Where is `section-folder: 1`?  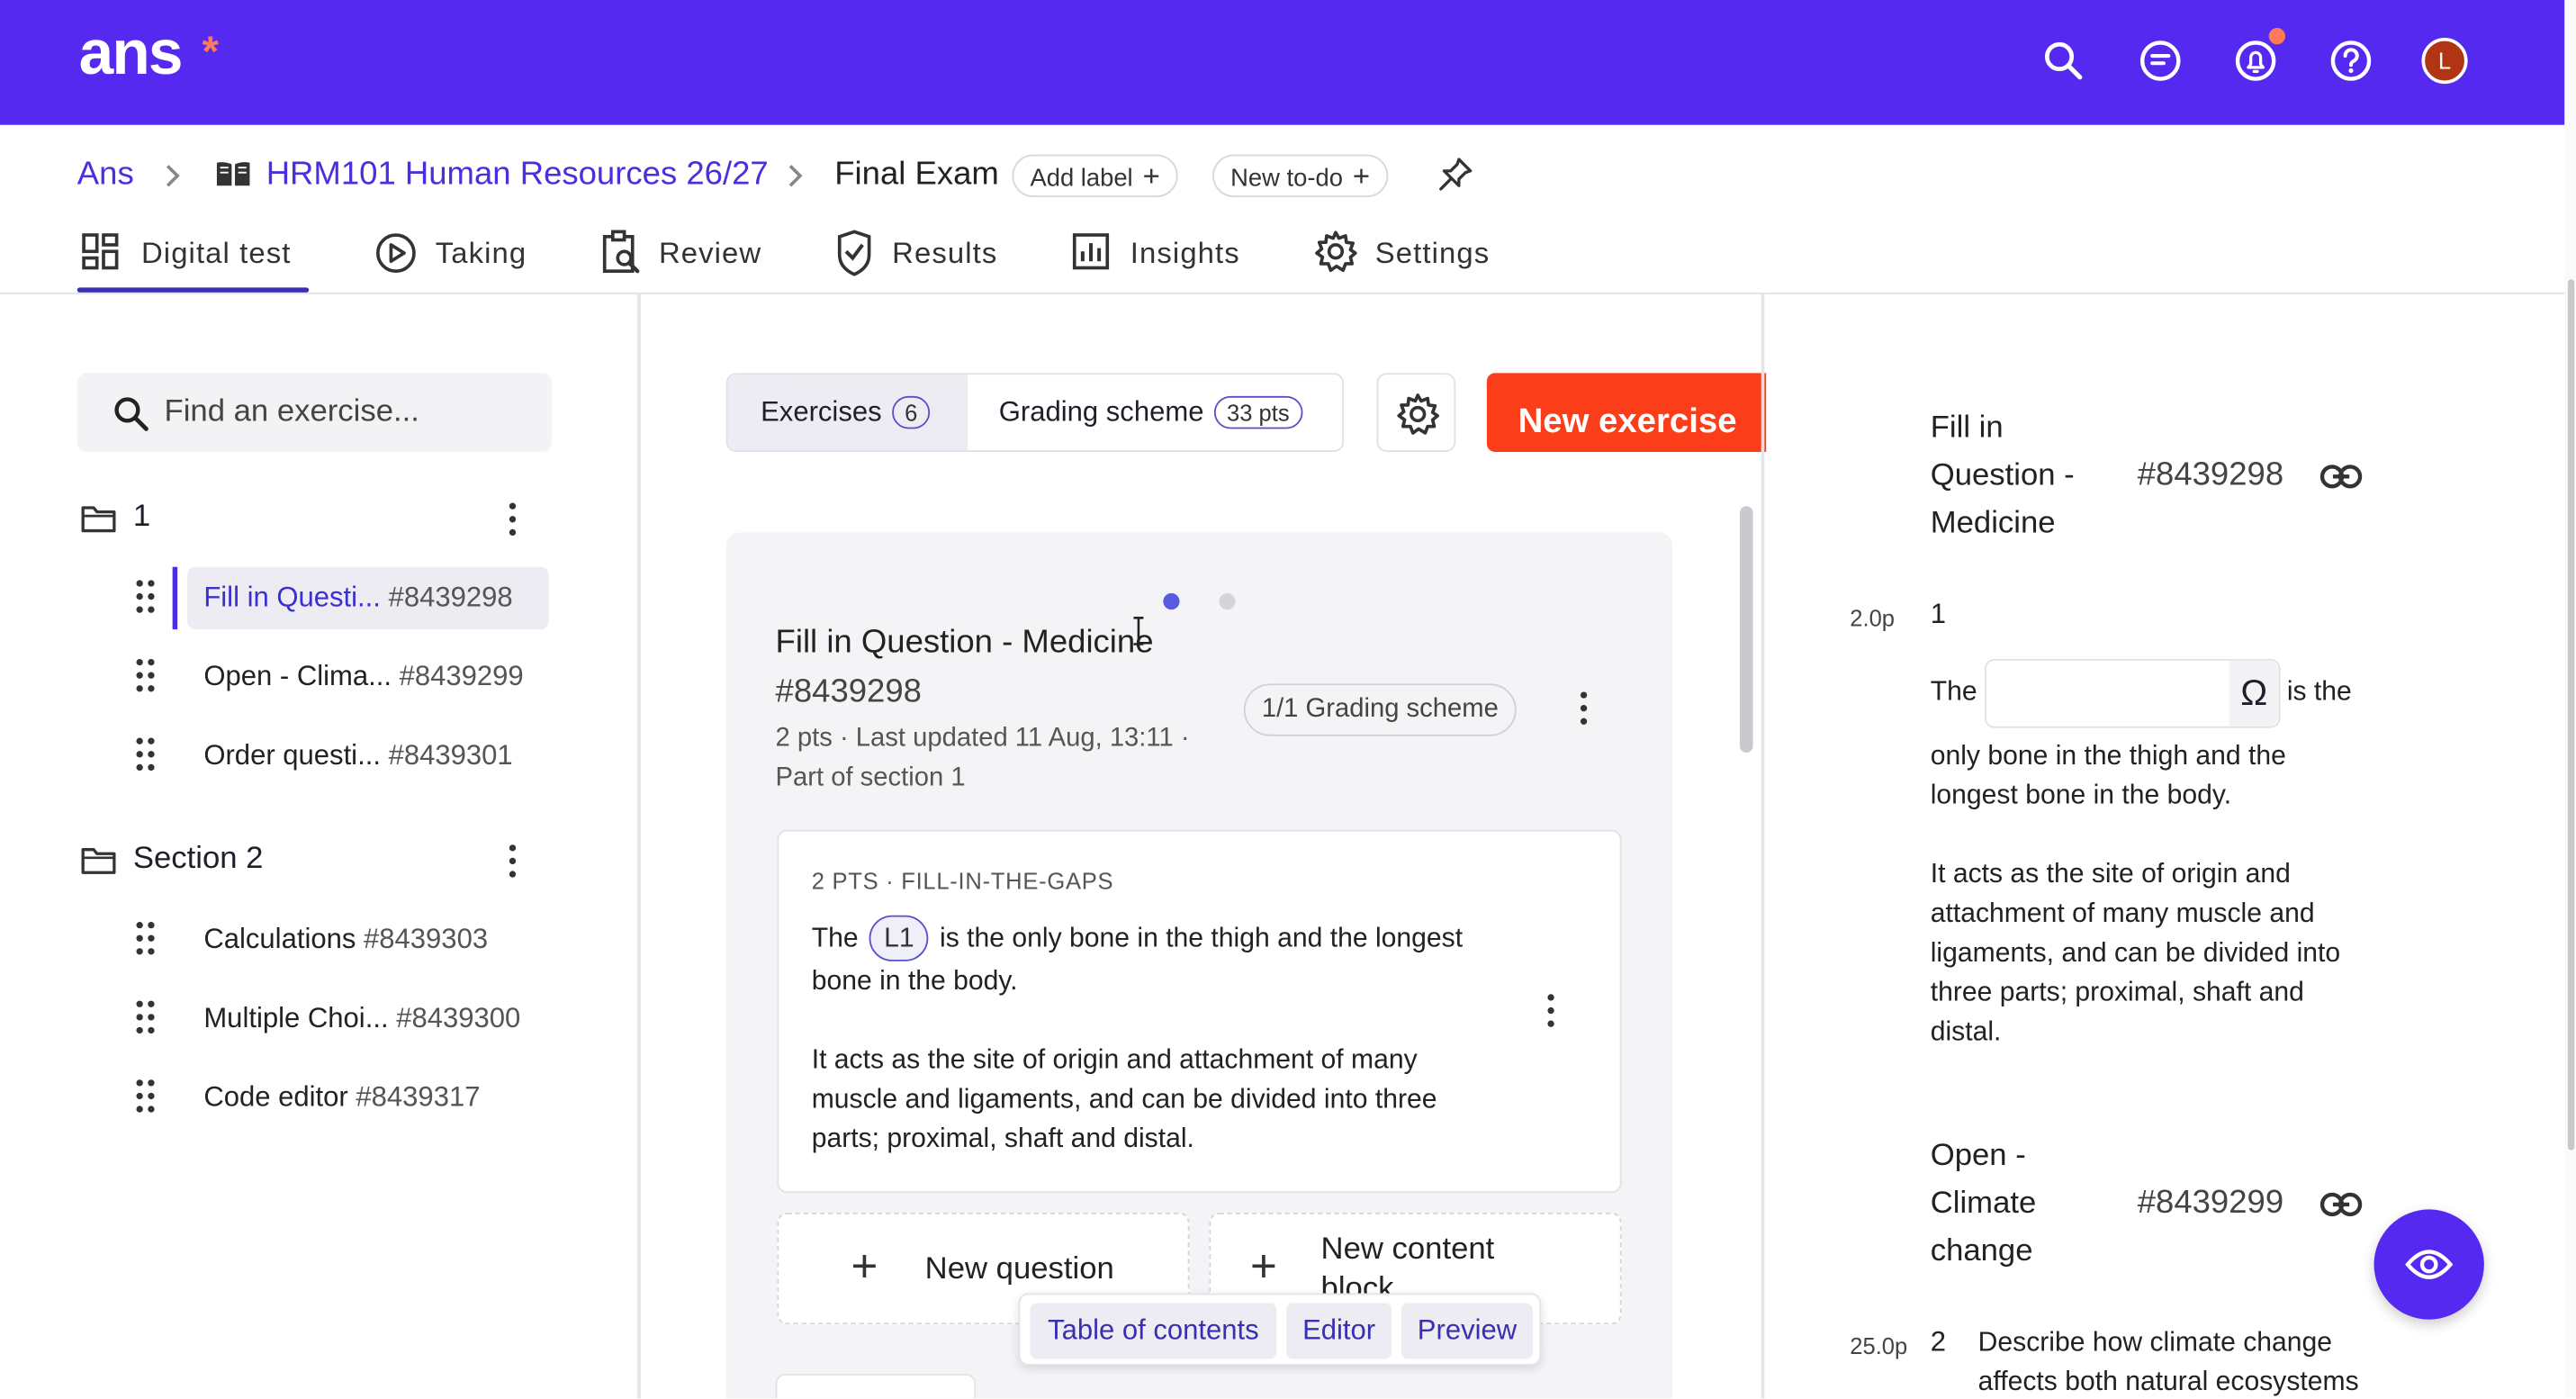 section-folder: 1 is located at coordinates (315, 519).